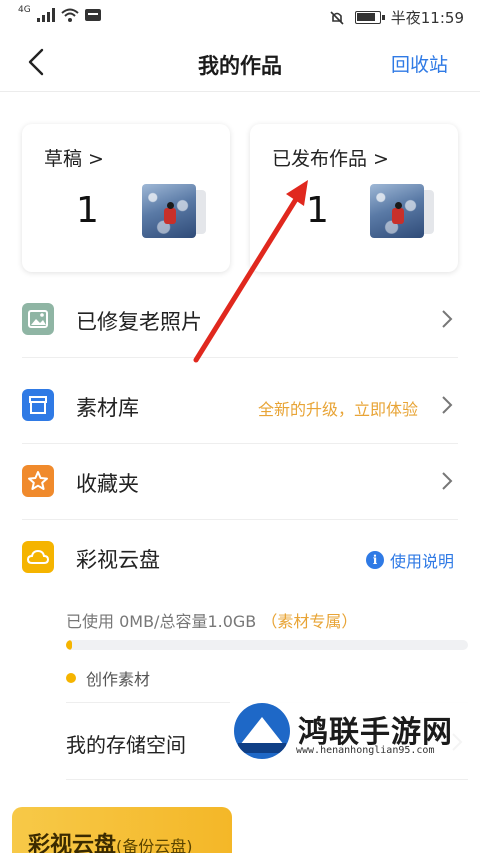 Image resolution: width=480 pixels, height=853 pixels. I want to click on banner-title: 彩视云盘, so click(72, 843).